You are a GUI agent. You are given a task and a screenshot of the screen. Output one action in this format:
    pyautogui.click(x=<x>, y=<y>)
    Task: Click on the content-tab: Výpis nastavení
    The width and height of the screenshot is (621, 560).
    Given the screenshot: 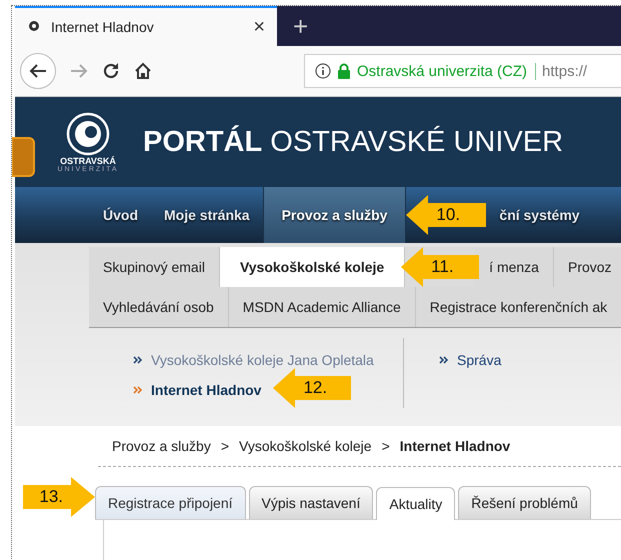 What is the action you would take?
    pyautogui.click(x=311, y=502)
    